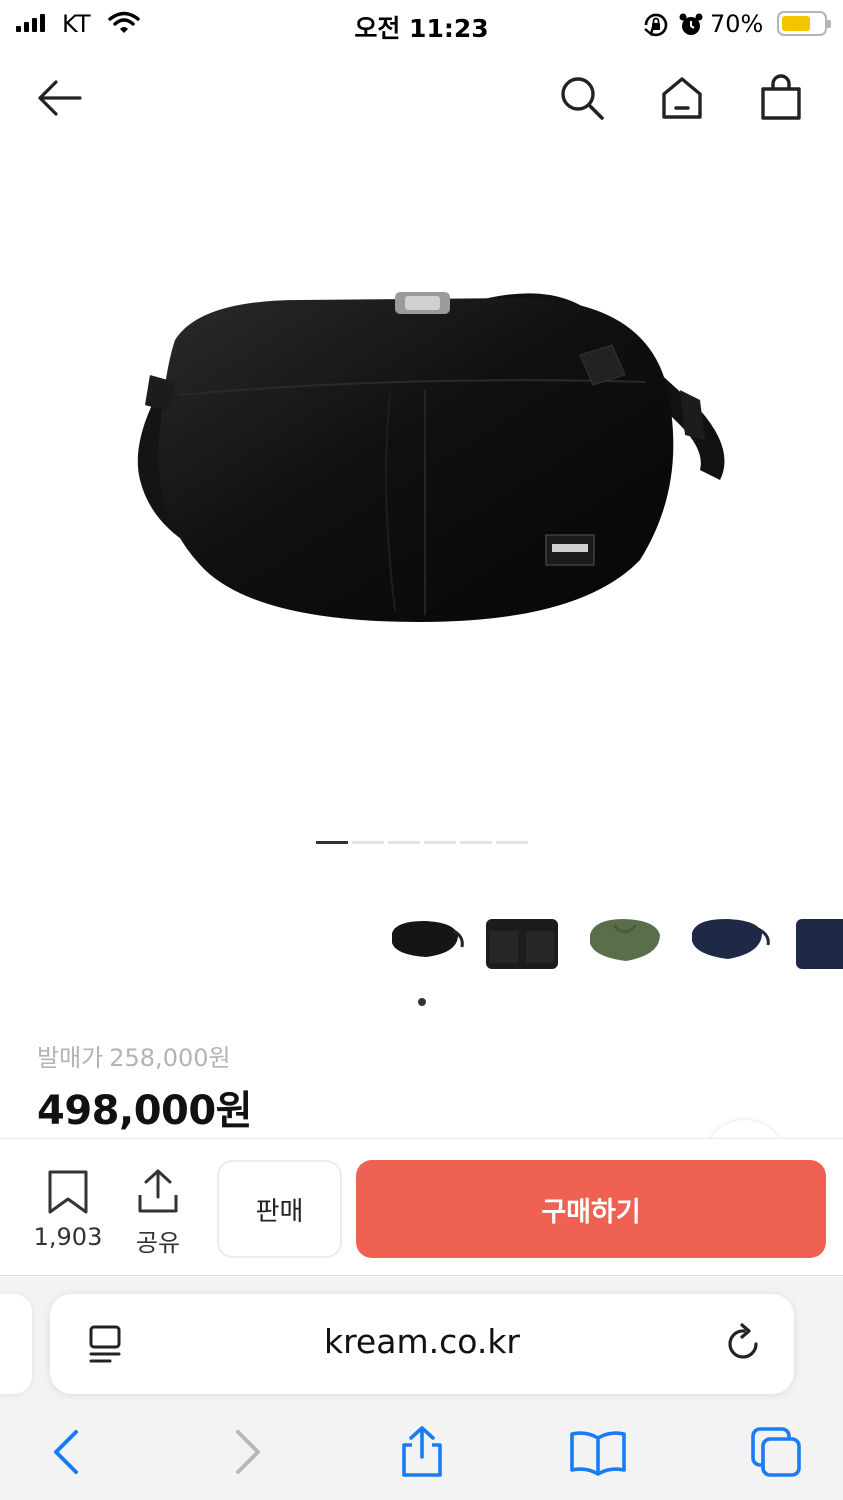 The height and width of the screenshot is (1500, 843). Describe the element at coordinates (421, 96) in the screenshot. I see `top-navigation` at that location.